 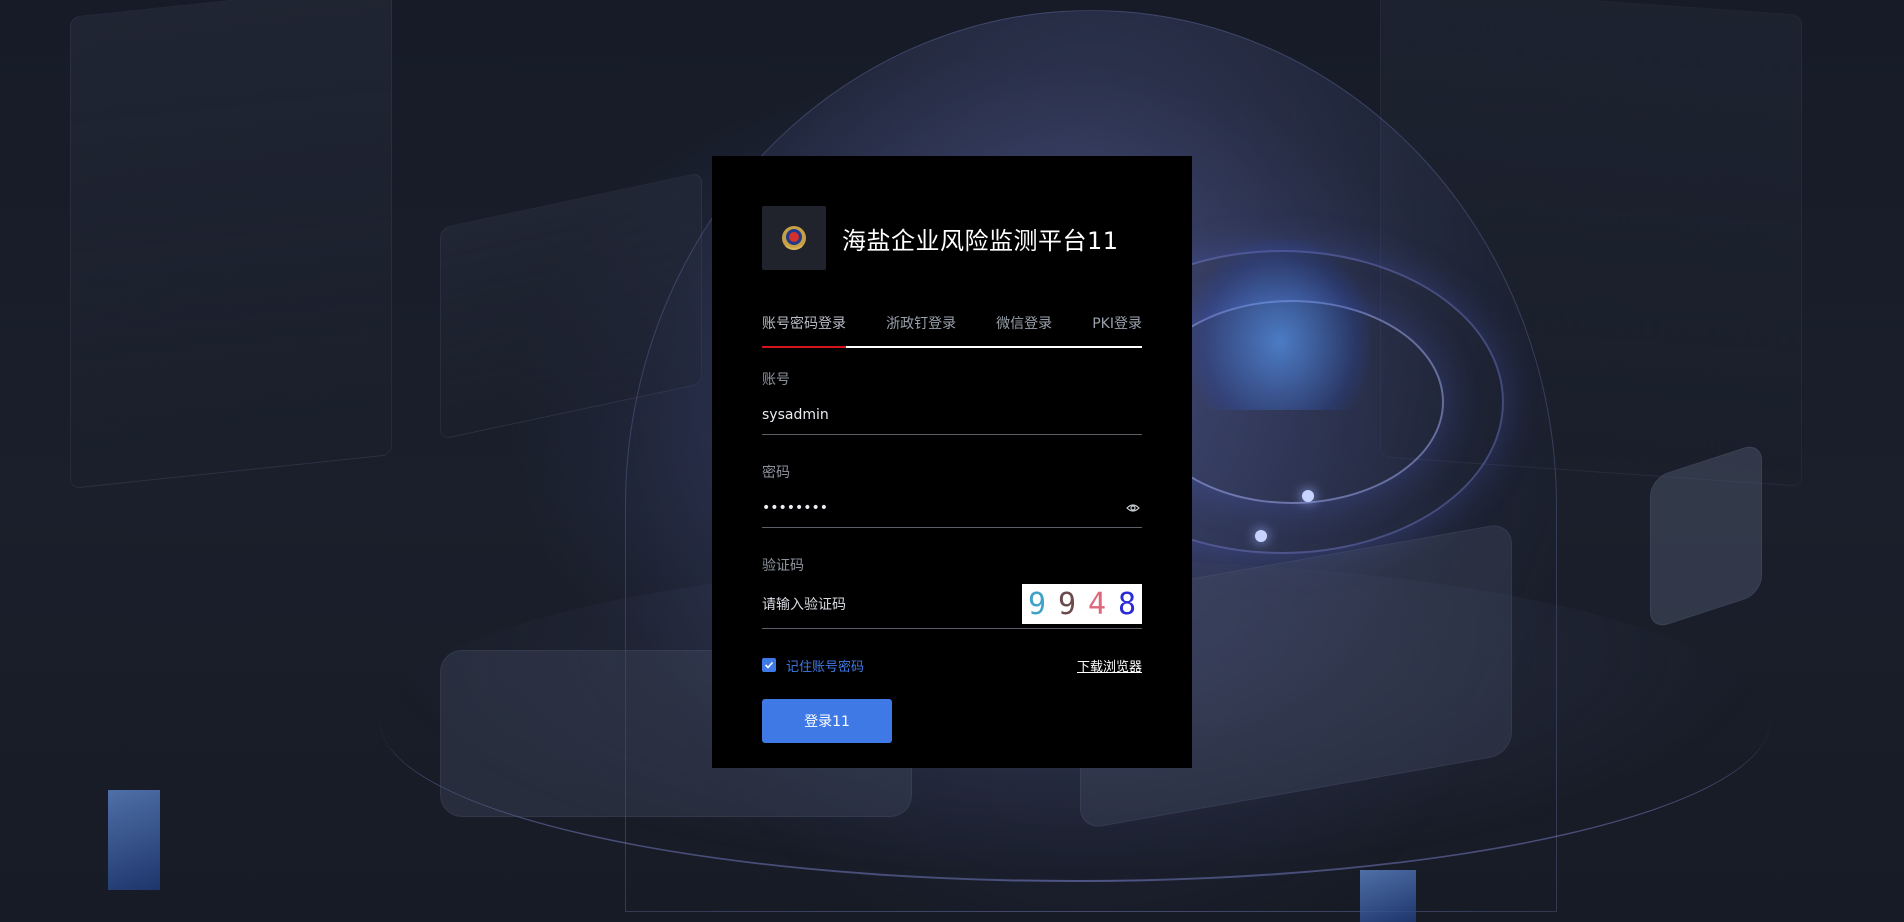 What do you see at coordinates (1117, 330) in the screenshot?
I see `tab-pki: PKI登录` at bounding box center [1117, 330].